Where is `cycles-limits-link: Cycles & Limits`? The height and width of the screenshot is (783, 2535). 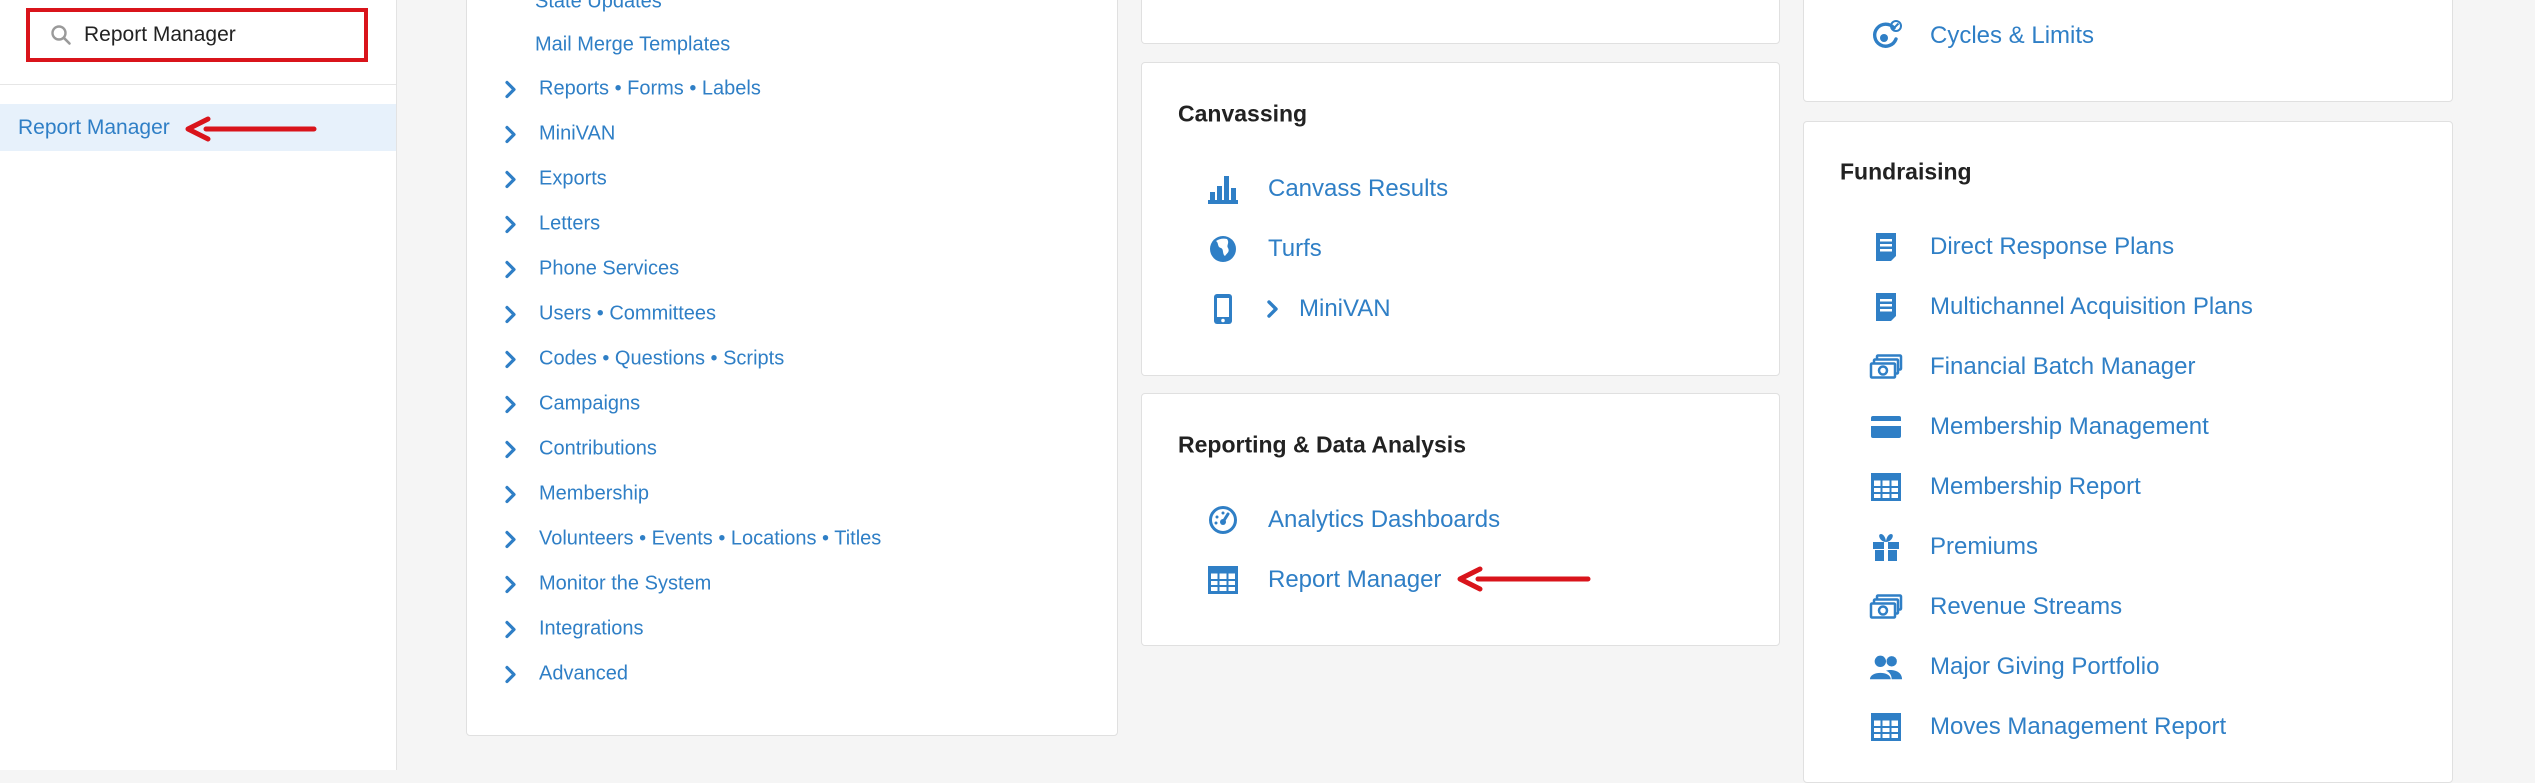 cycles-limits-link: Cycles & Limits is located at coordinates (1981, 36).